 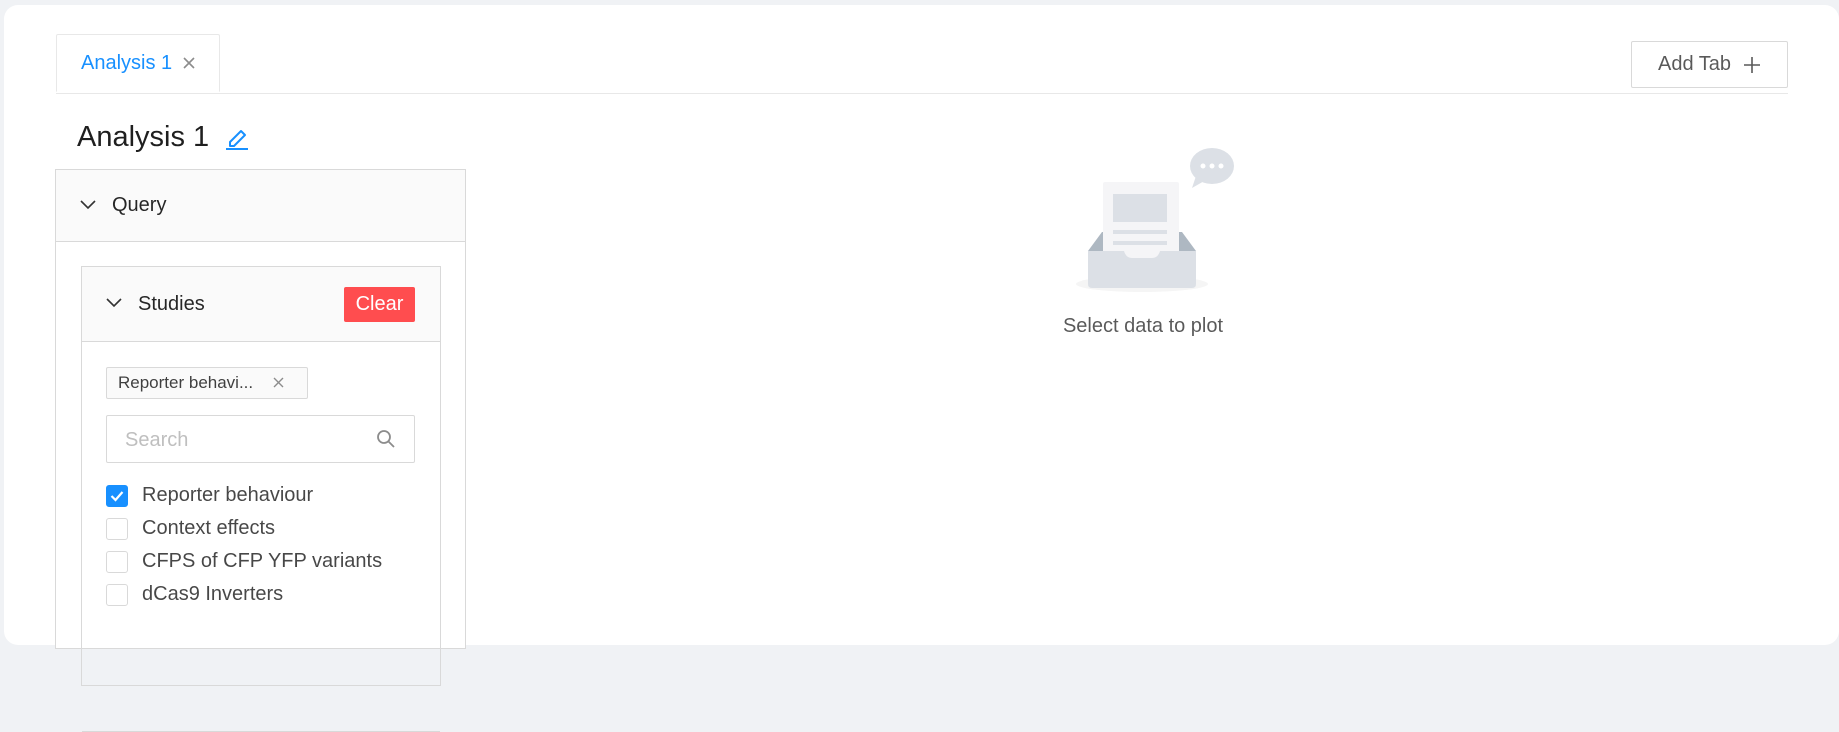 I want to click on tab-analysis-1: Analysis 1, so click(x=138, y=63).